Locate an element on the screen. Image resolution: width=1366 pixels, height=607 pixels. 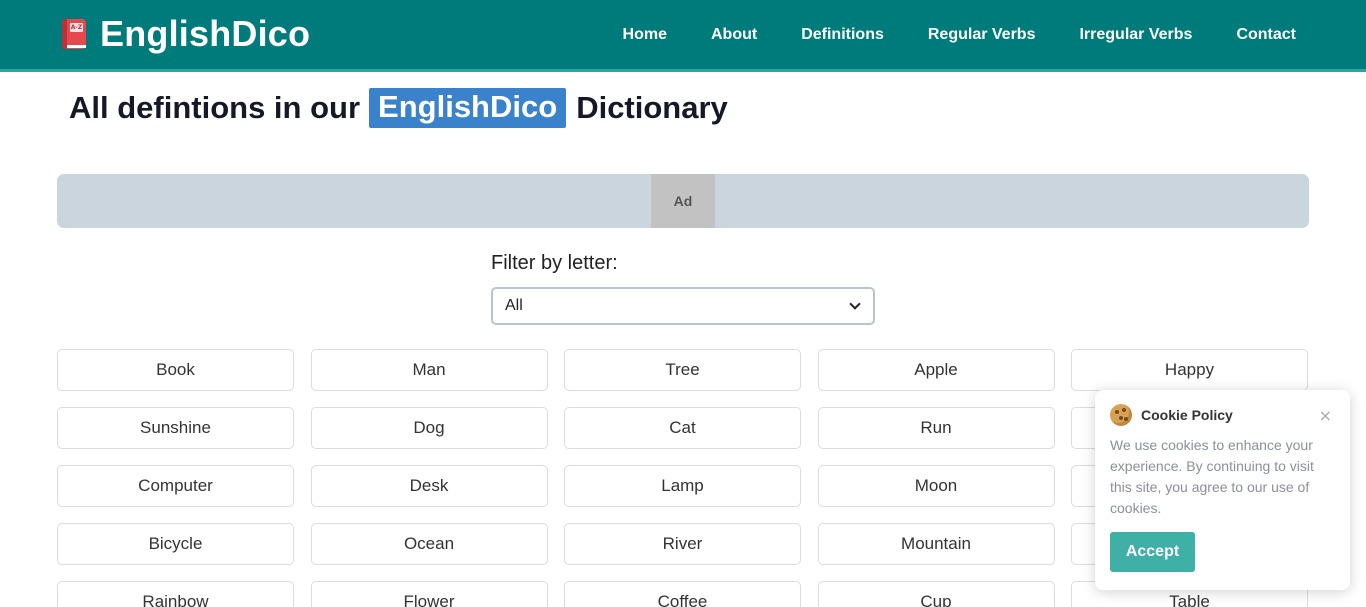
close-icon: × is located at coordinates (1325, 415).